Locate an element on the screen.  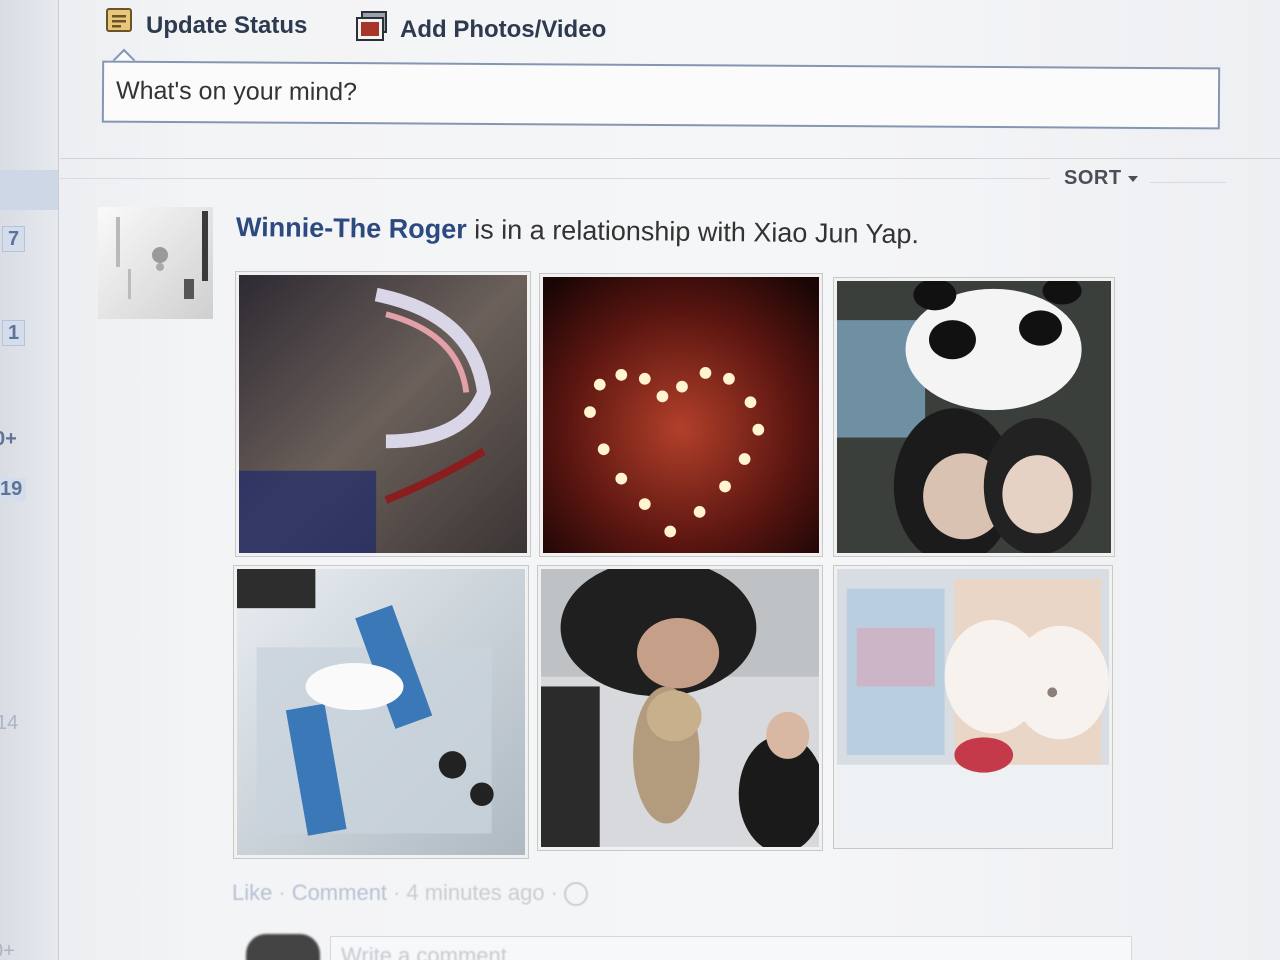
sidebar-count-badge: 19 is located at coordinates (13, 489).